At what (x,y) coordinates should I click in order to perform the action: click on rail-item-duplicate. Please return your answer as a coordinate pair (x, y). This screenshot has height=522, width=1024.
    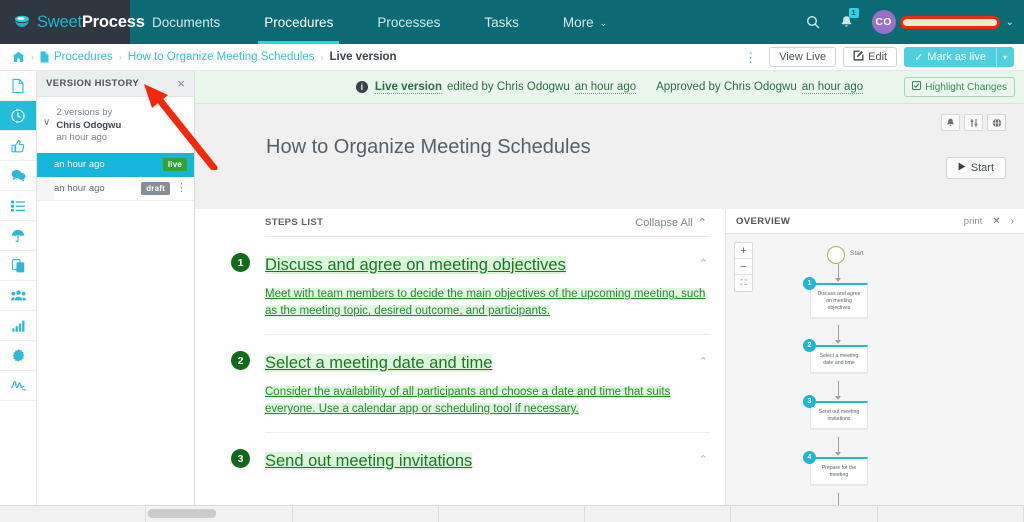
    Looking at the image, I should click on (18, 266).